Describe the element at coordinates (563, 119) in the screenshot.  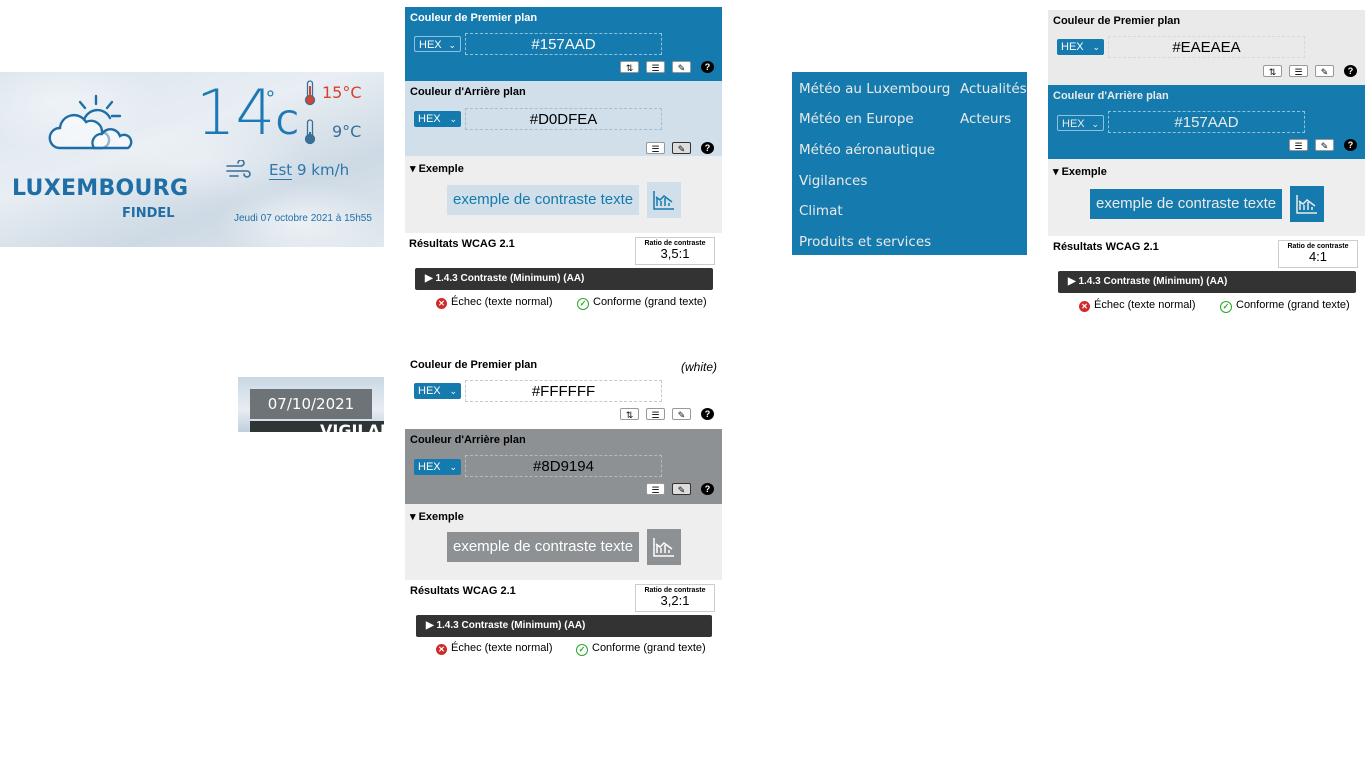
I see `background-hex-input: #D0DFEA` at that location.